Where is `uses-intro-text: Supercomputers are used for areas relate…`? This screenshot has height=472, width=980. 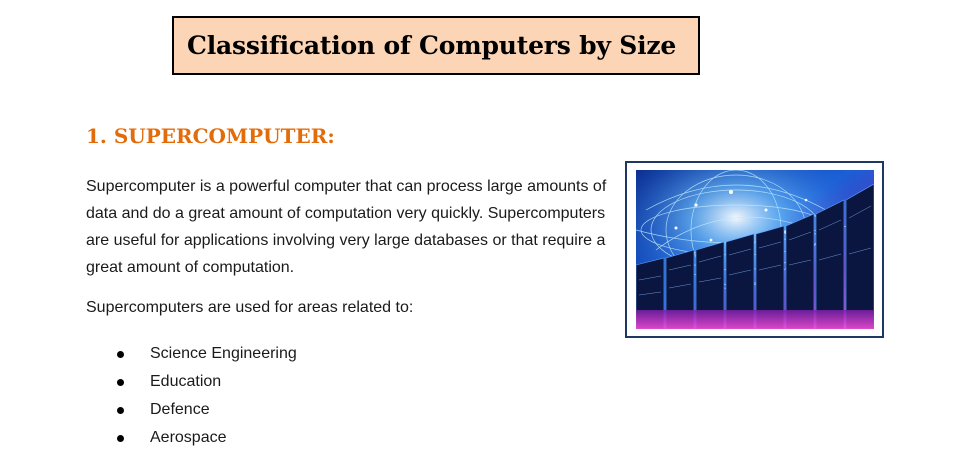
uses-intro-text: Supercomputers are used for areas relate… is located at coordinates (250, 307).